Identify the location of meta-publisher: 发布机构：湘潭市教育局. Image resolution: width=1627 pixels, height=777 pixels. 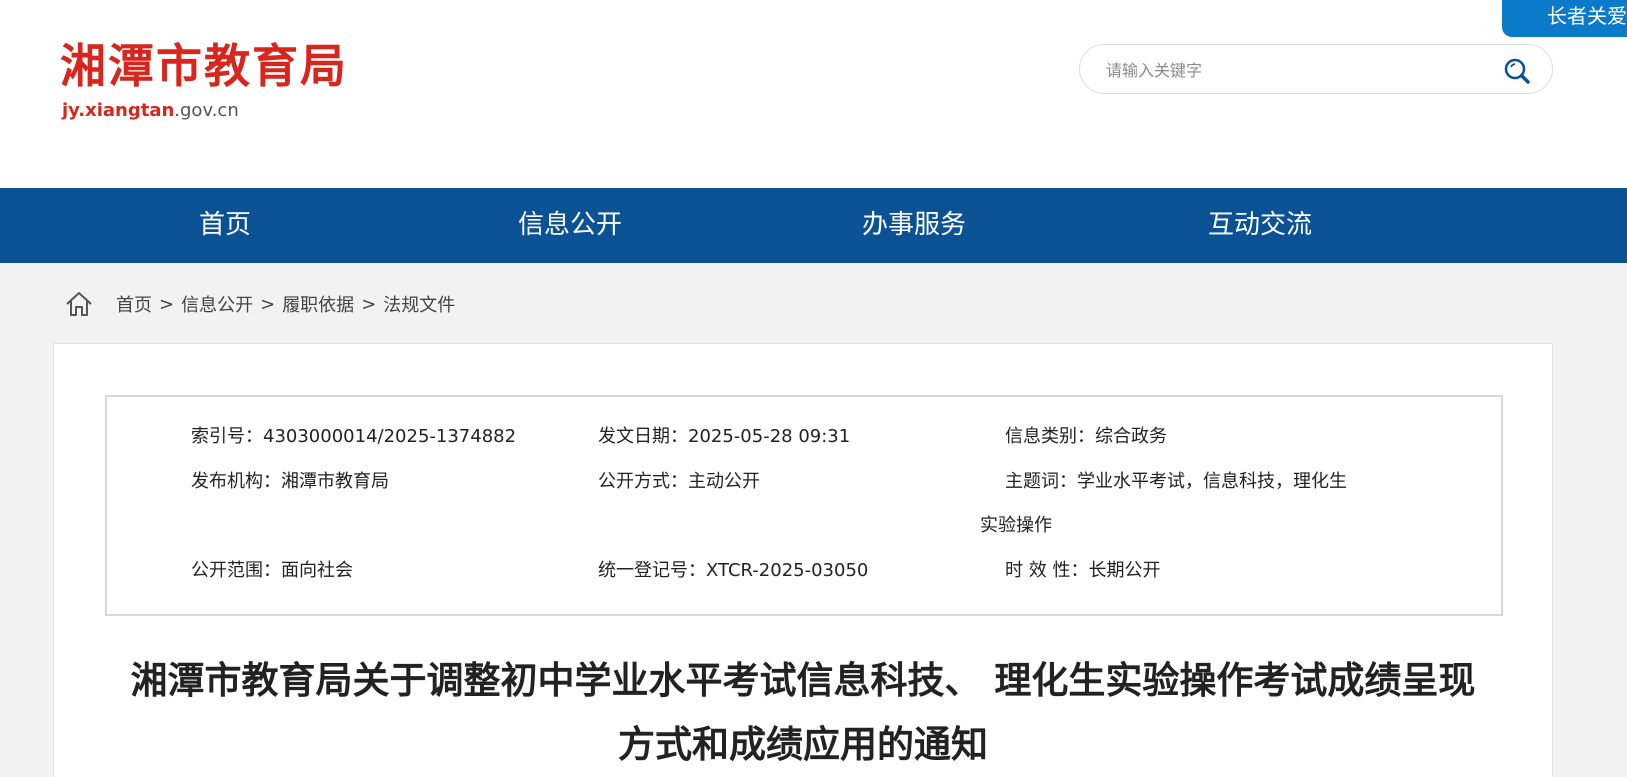
(290, 481).